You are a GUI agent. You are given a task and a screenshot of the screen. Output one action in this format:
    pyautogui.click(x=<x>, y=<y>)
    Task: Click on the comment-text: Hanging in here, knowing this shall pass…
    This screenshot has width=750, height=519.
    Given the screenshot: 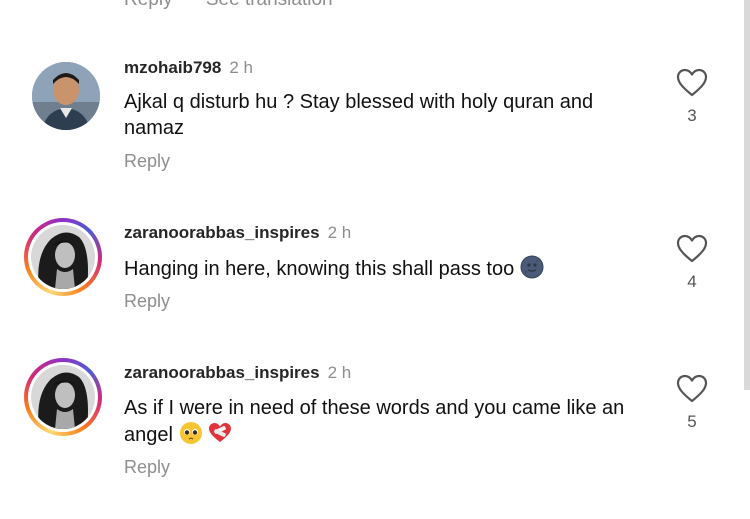 What is the action you would take?
    pyautogui.click(x=384, y=270)
    